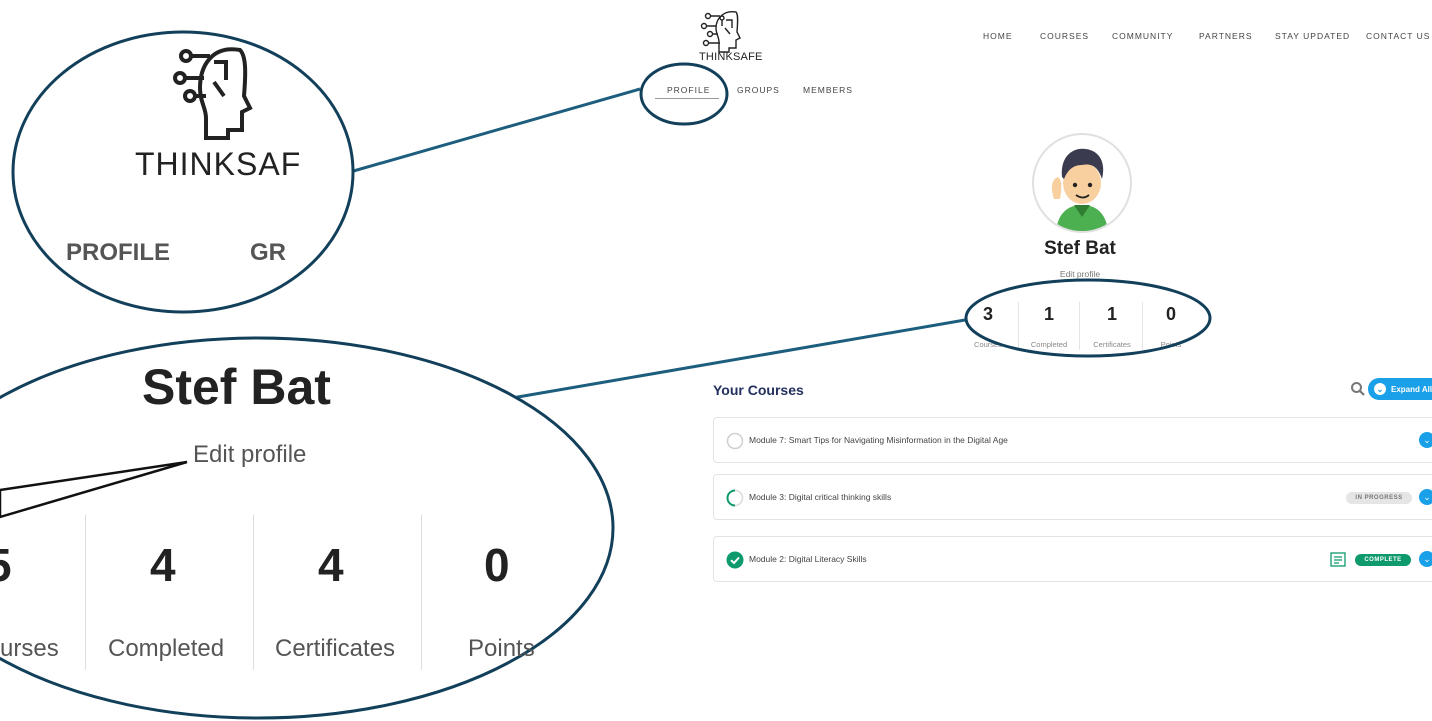 The image size is (1432, 721). Describe the element at coordinates (331, 565) in the screenshot. I see `zoom-stat-certificates-value: 4` at that location.